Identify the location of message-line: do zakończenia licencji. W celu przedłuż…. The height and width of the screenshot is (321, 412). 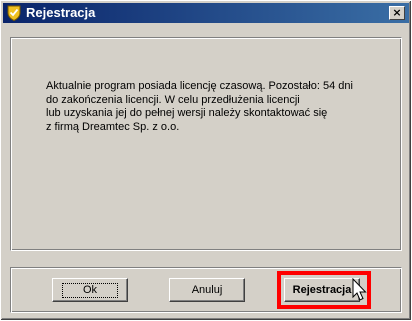
(173, 99).